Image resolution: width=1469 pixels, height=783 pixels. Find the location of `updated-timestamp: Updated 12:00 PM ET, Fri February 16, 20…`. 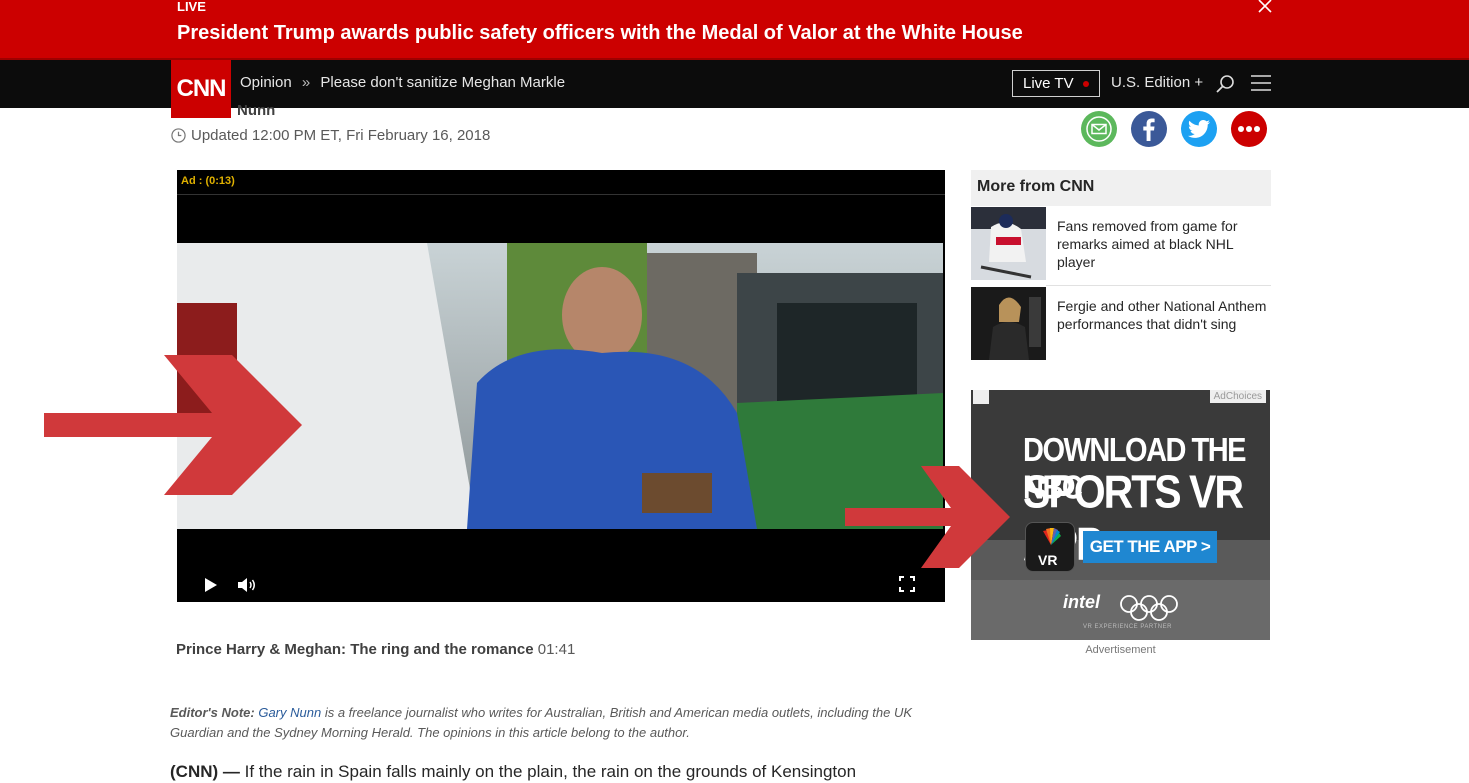

updated-timestamp: Updated 12:00 PM ET, Fri February 16, 20… is located at coordinates (330, 137).